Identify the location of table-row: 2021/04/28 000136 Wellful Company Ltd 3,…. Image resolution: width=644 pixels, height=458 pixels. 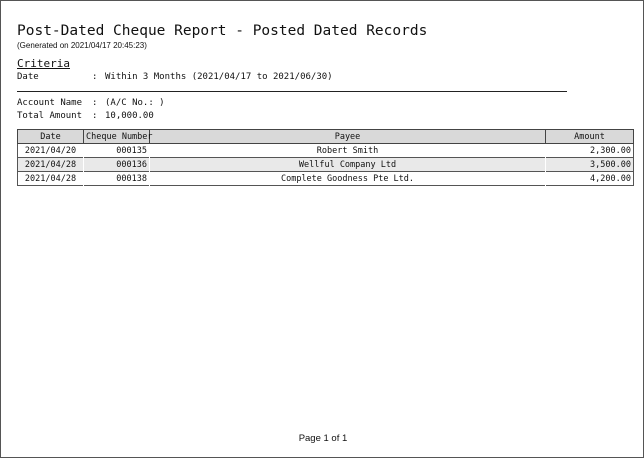
(325, 164).